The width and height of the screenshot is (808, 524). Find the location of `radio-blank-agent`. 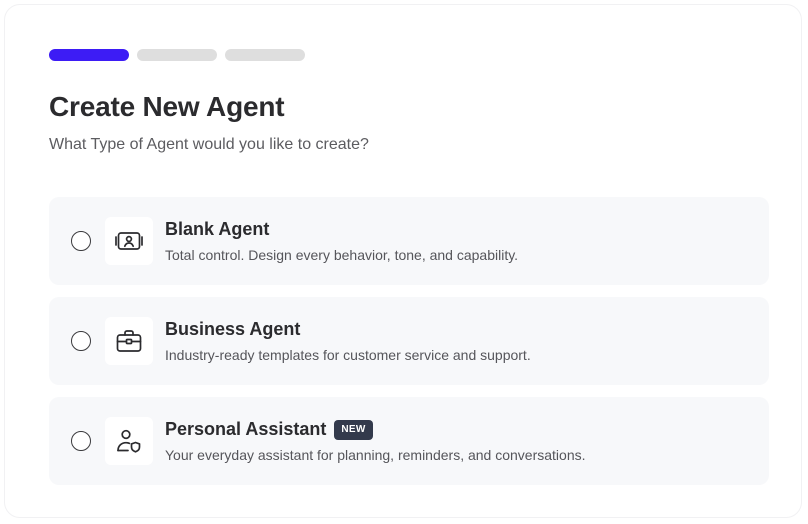

radio-blank-agent is located at coordinates (81, 241).